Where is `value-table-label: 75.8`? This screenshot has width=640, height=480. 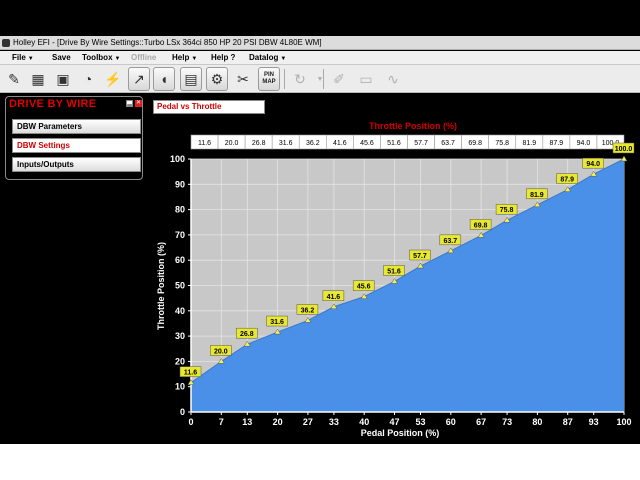 value-table-label: 75.8 is located at coordinates (502, 143).